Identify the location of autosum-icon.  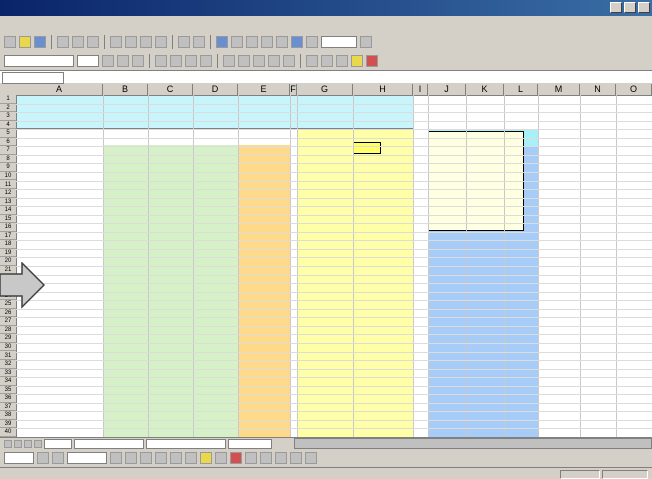
(237, 42).